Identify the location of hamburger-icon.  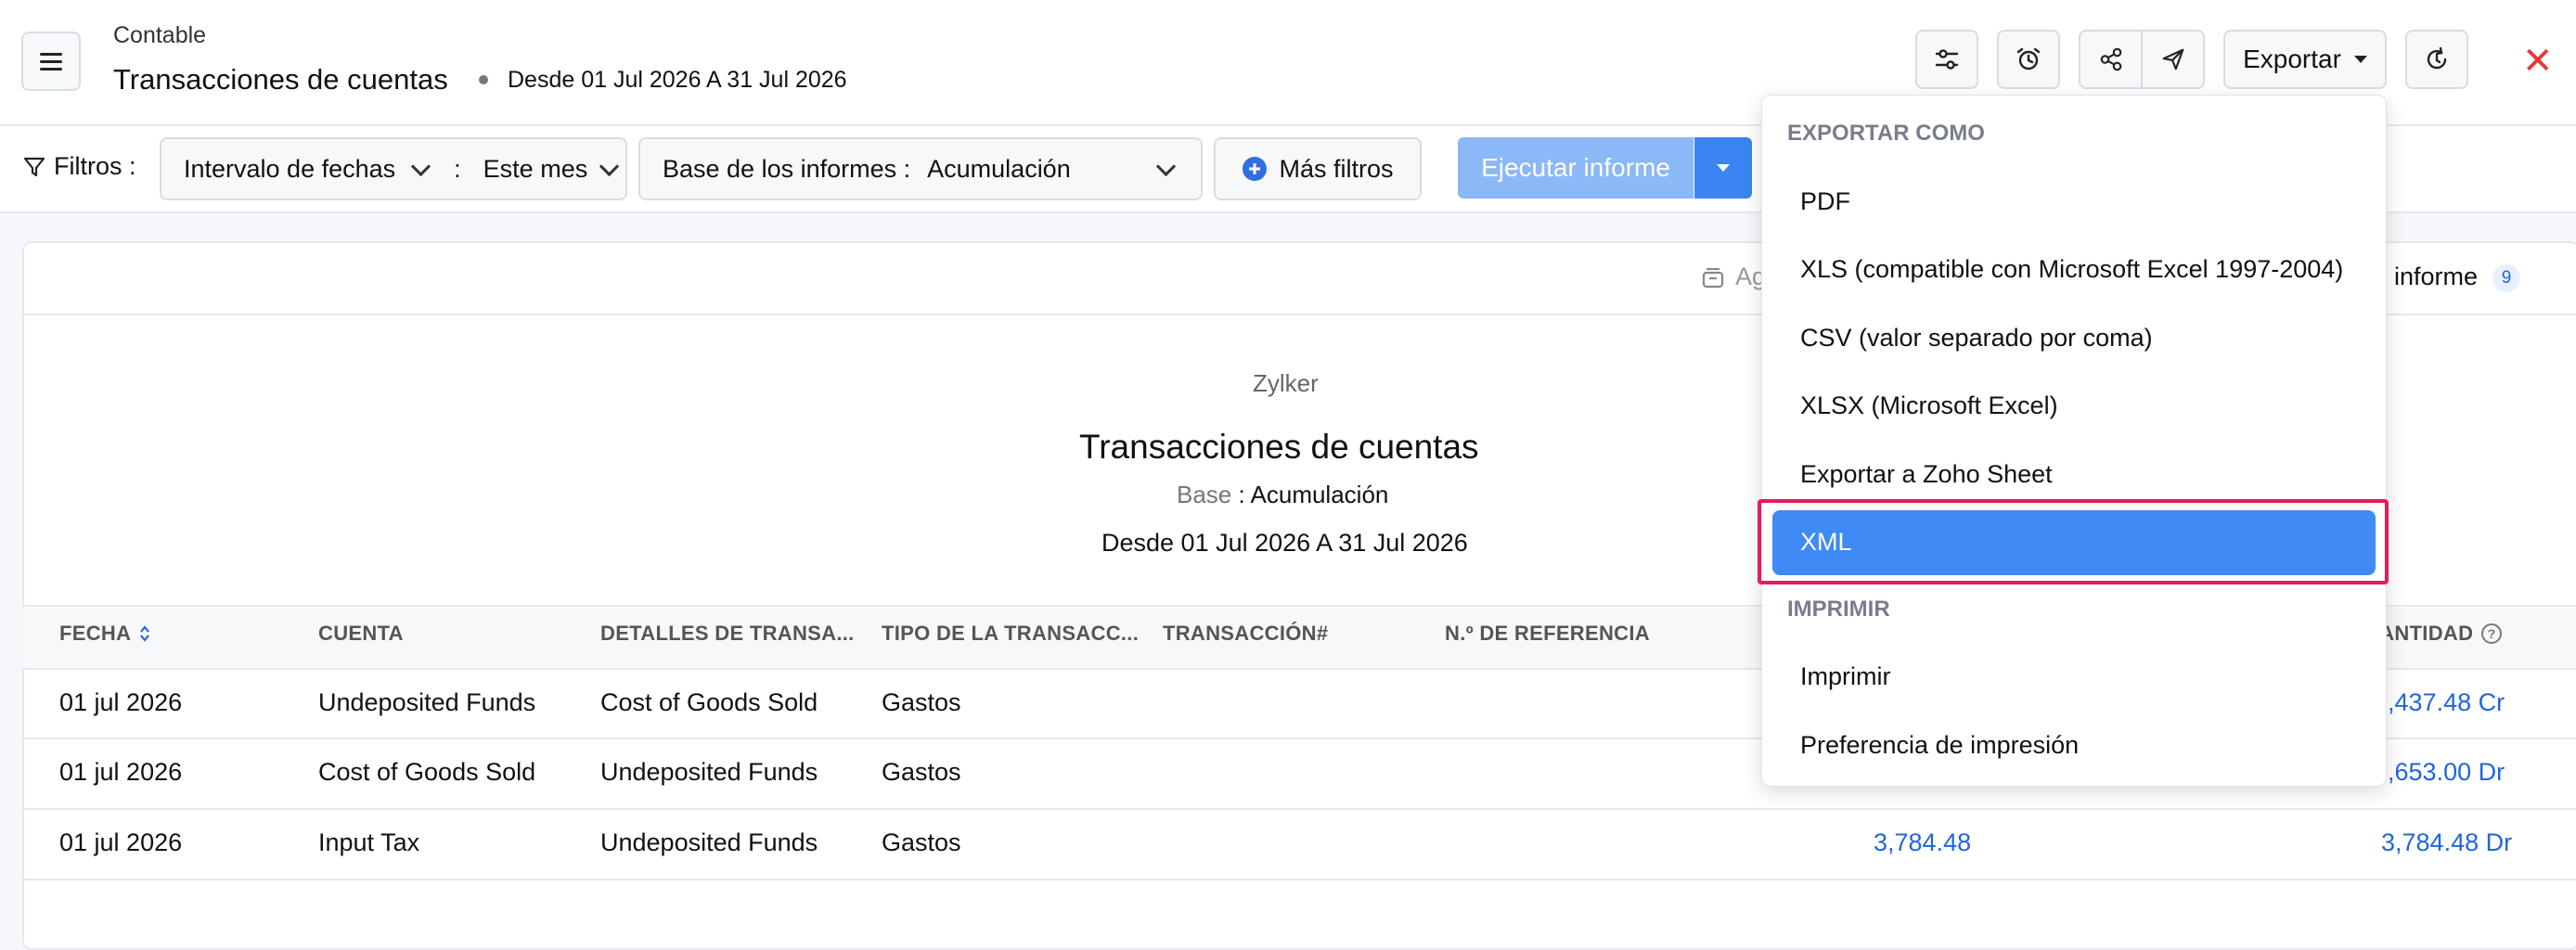
(51, 61).